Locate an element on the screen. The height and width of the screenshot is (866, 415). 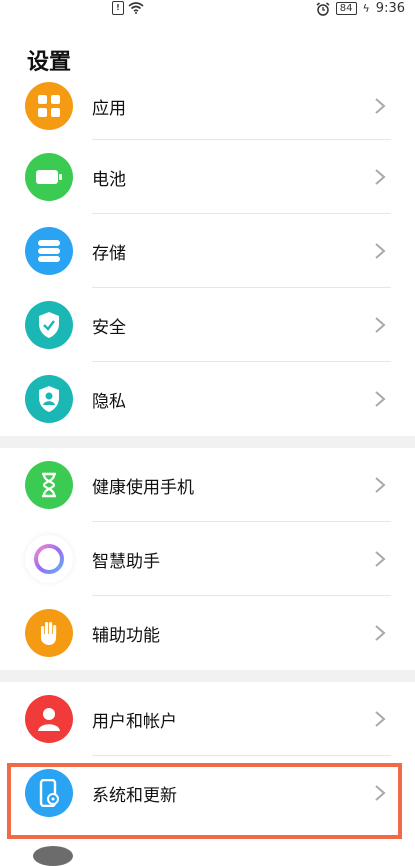
storage-icon is located at coordinates (49, 251).